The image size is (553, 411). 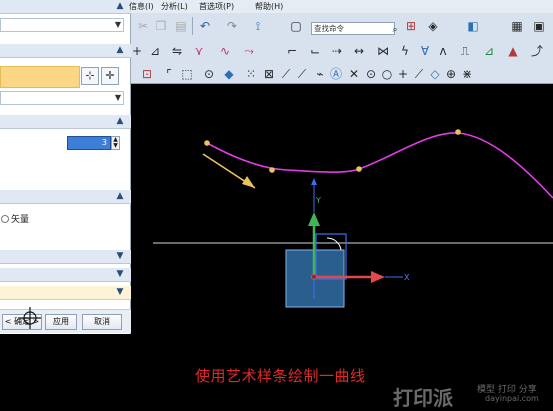 I want to click on measure-icon: ⊿, so click(x=489, y=51).